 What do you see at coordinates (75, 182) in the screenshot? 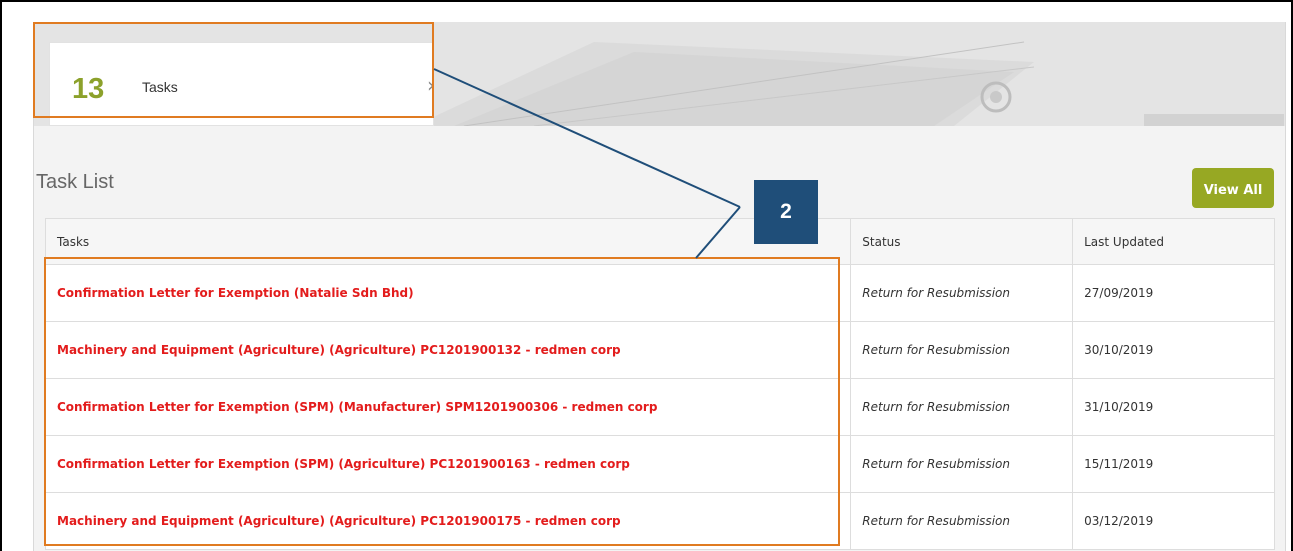
I see `task-list-title: Task List` at bounding box center [75, 182].